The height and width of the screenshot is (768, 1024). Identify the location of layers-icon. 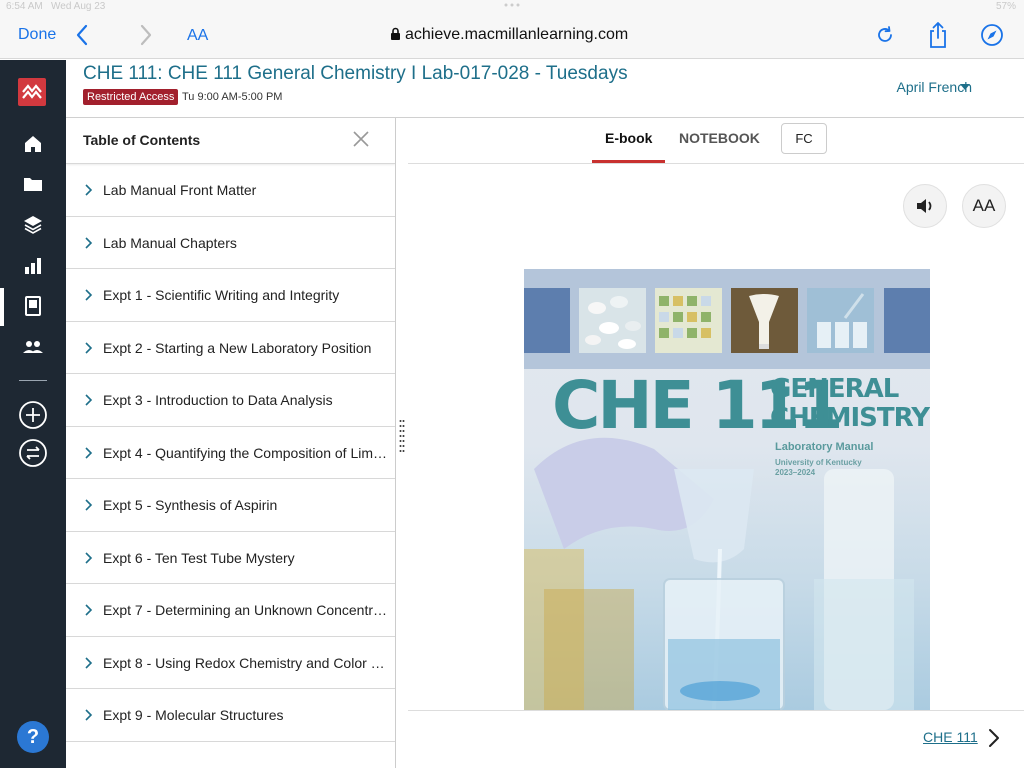
(33, 224).